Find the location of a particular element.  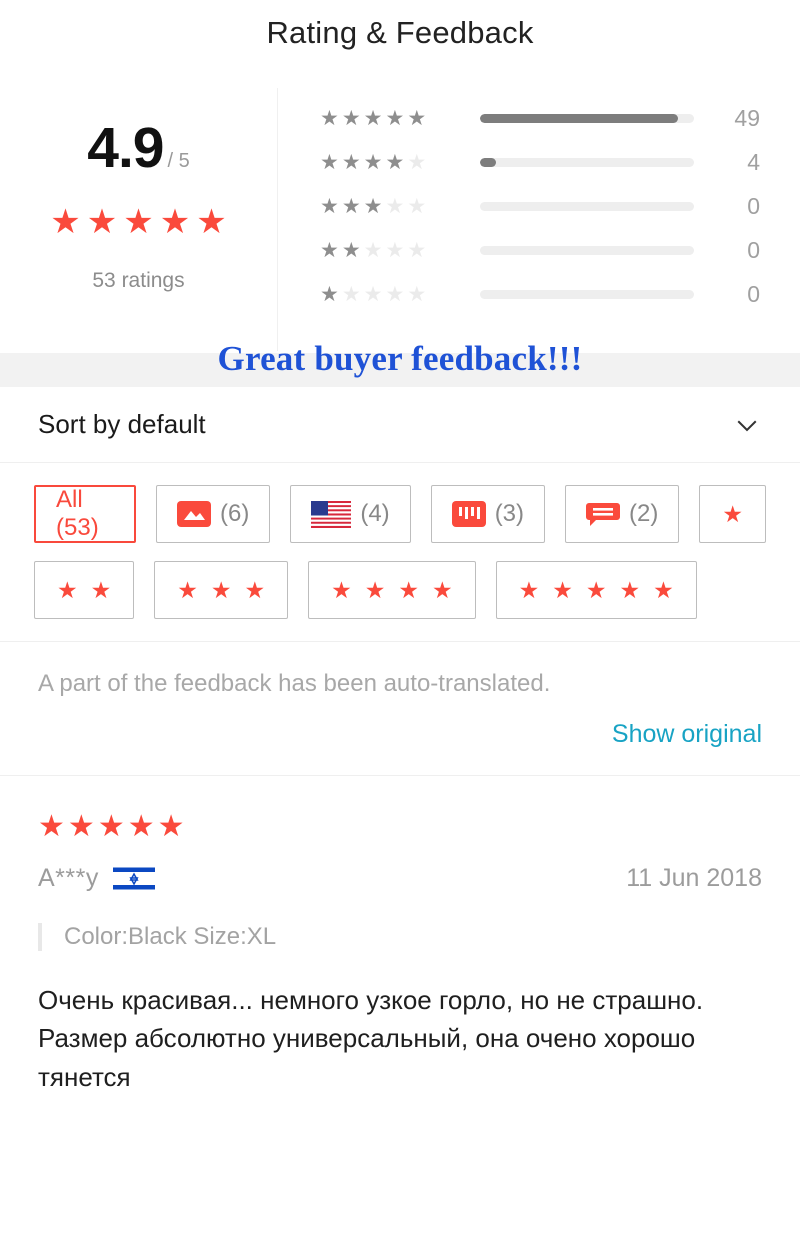

video-icon is located at coordinates (468, 514).